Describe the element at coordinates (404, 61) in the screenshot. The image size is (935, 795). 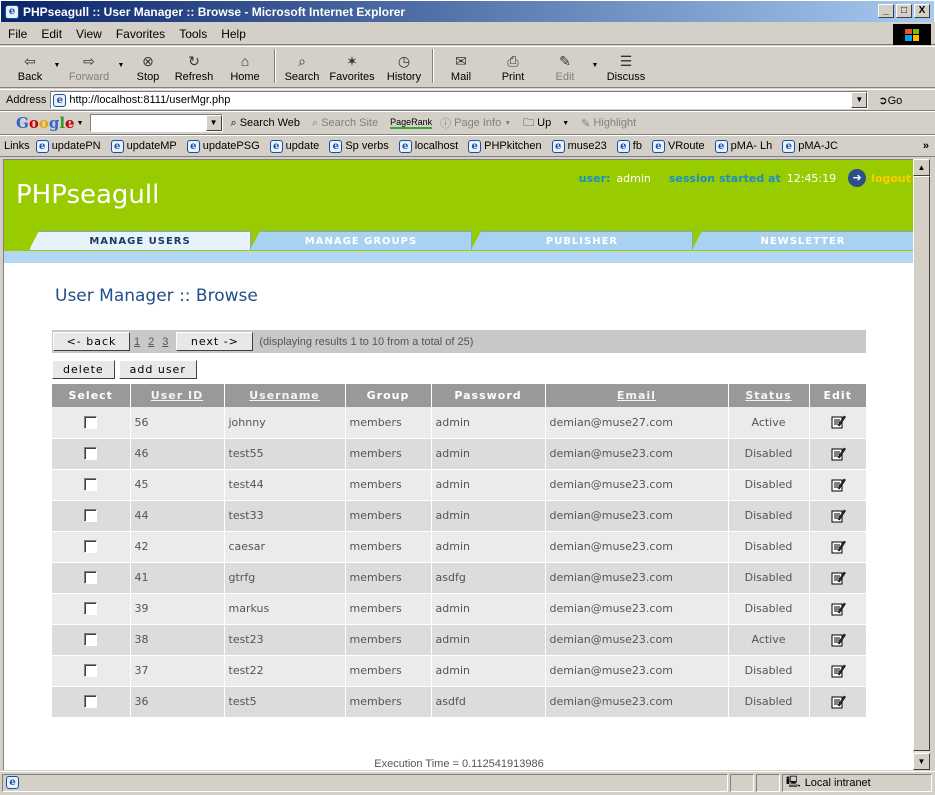
I see `history-icon: ◷` at that location.